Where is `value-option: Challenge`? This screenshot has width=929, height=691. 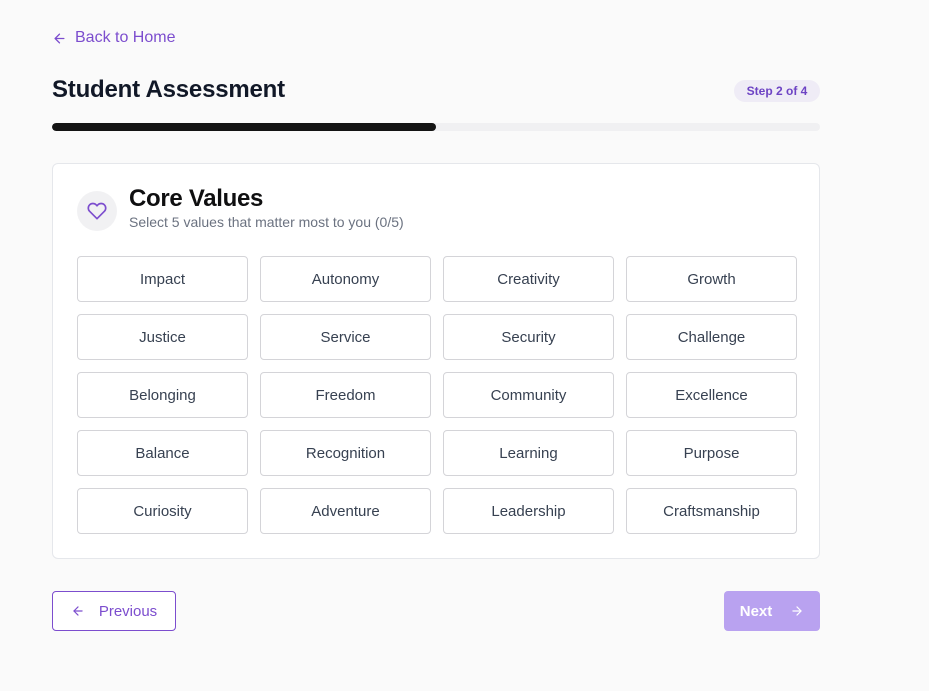 value-option: Challenge is located at coordinates (711, 337).